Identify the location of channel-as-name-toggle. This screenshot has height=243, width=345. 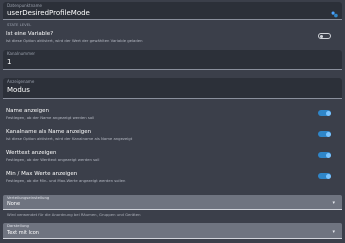
(324, 134).